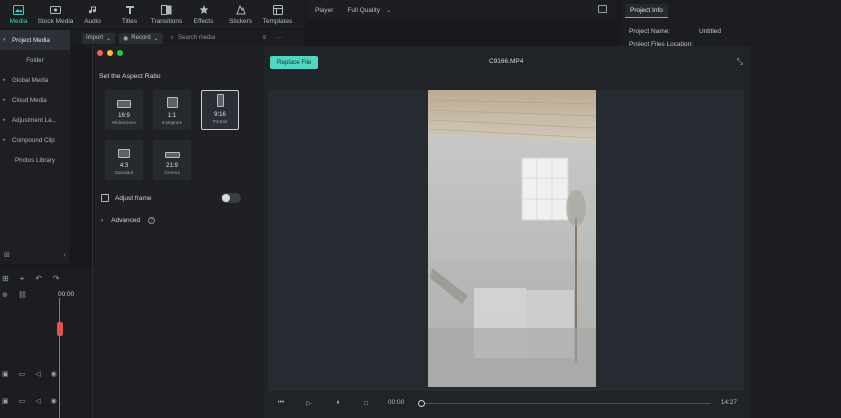 This screenshot has width=841, height=418. What do you see at coordinates (5, 279) in the screenshot?
I see `grid-icon: ⊞` at bounding box center [5, 279].